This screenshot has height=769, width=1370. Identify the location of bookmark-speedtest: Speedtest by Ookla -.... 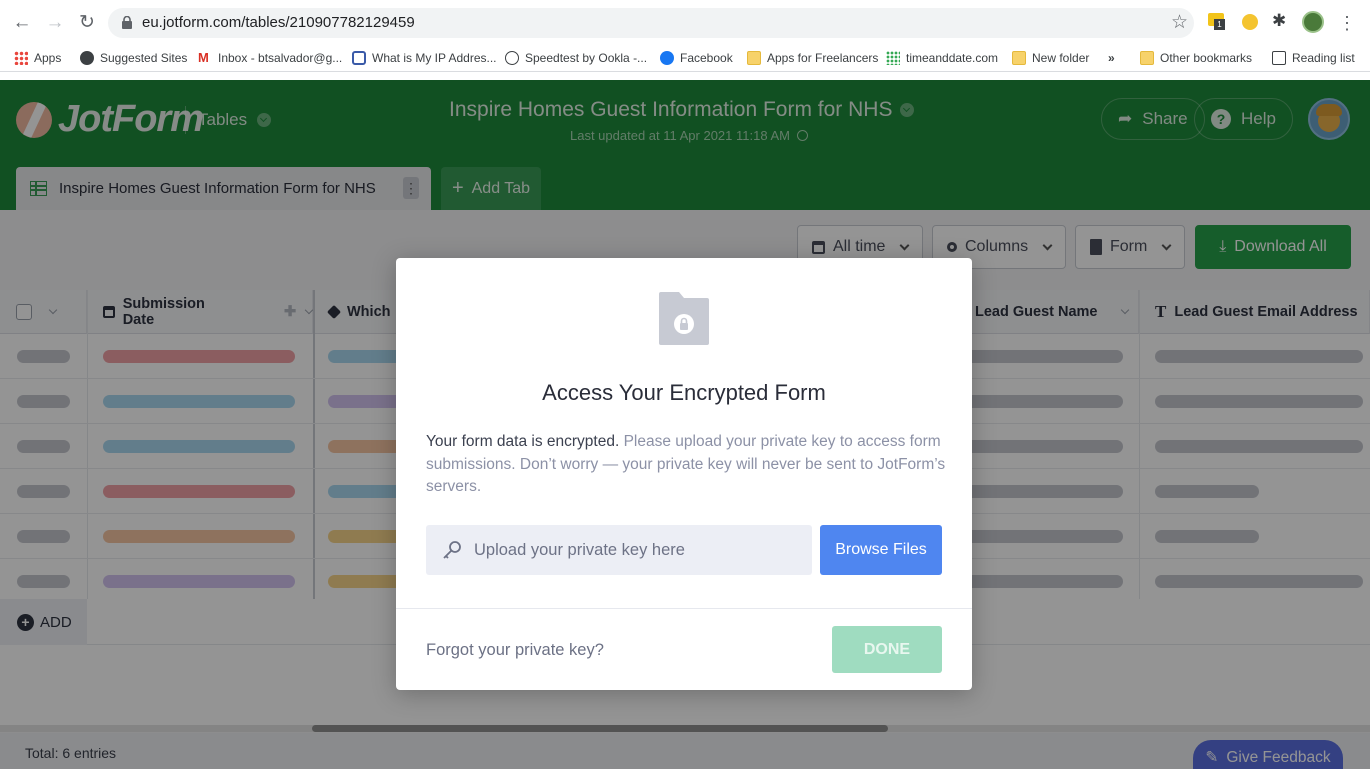
(576, 58).